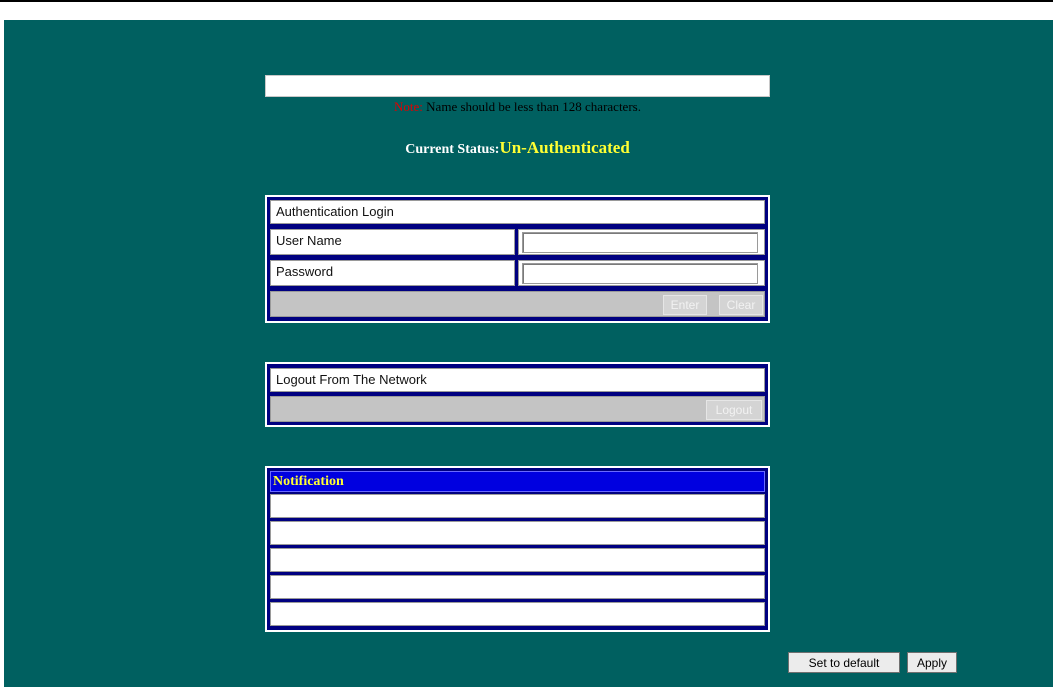 This screenshot has height=687, width=1053. Describe the element at coordinates (408, 106) in the screenshot. I see `note-label: Note:` at that location.